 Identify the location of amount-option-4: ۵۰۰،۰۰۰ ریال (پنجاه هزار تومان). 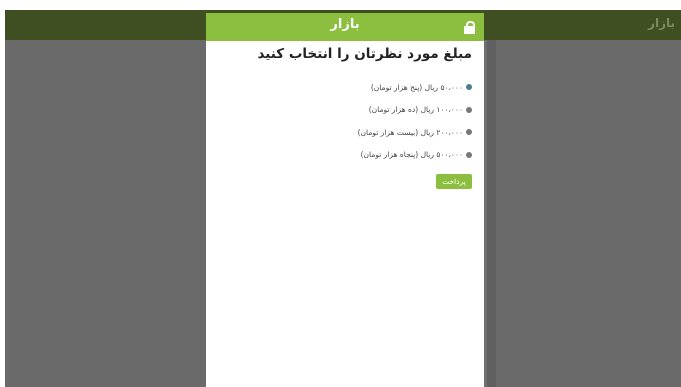
(415, 155).